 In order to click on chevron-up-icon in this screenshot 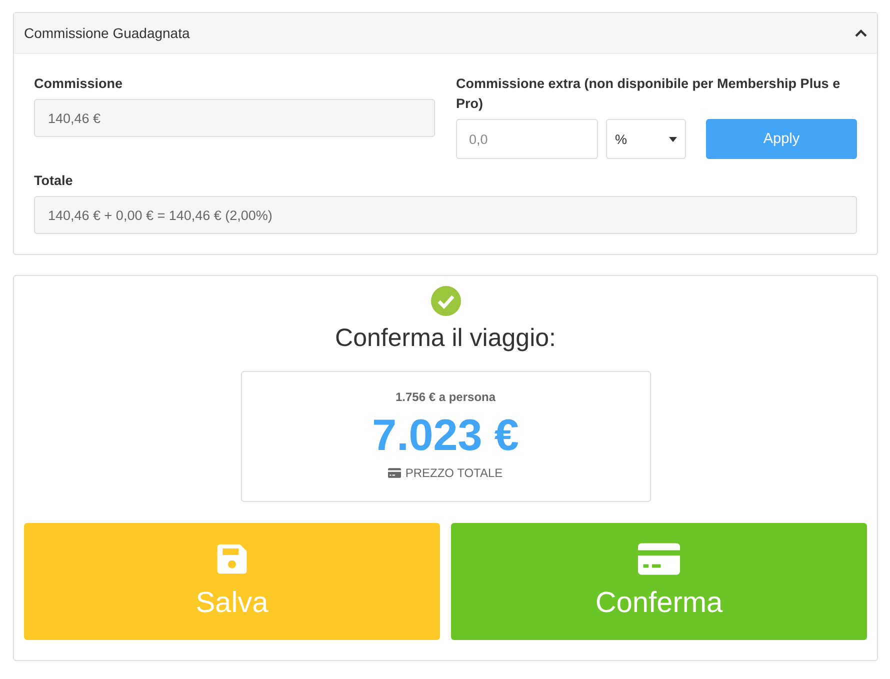, I will do `click(861, 33)`.